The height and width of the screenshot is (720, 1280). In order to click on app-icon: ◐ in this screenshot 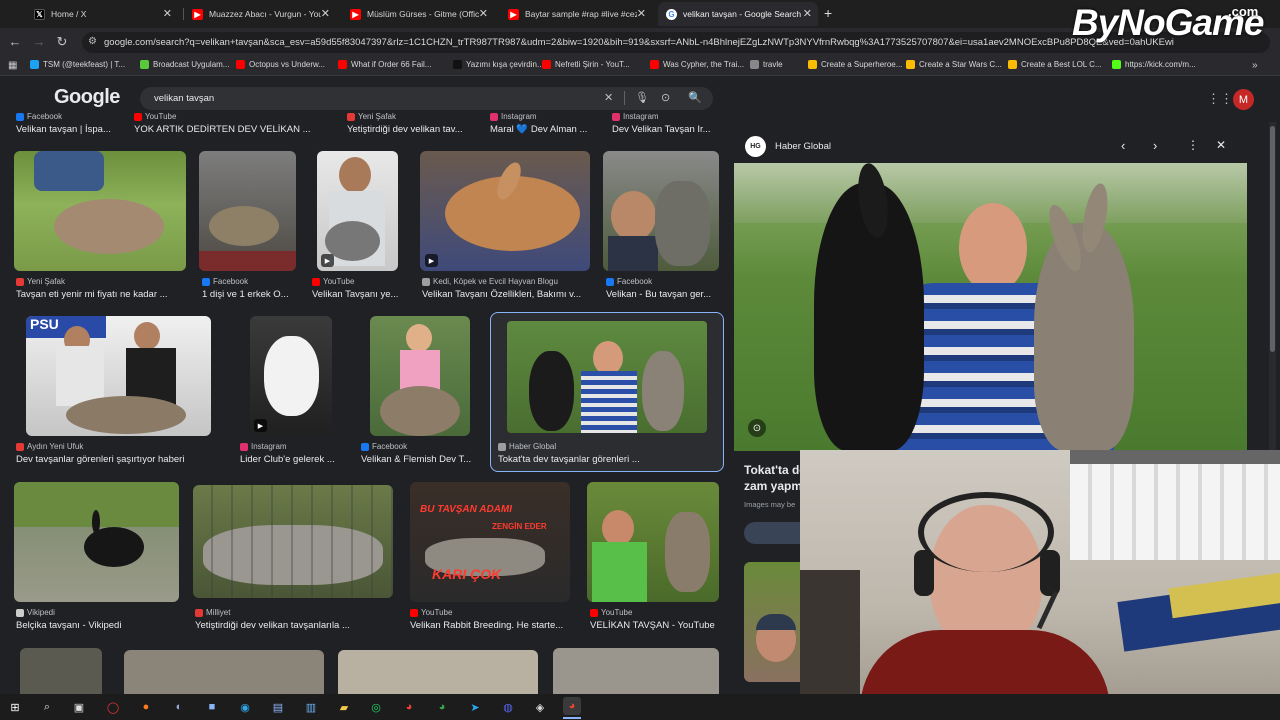, I will do `click(179, 707)`.